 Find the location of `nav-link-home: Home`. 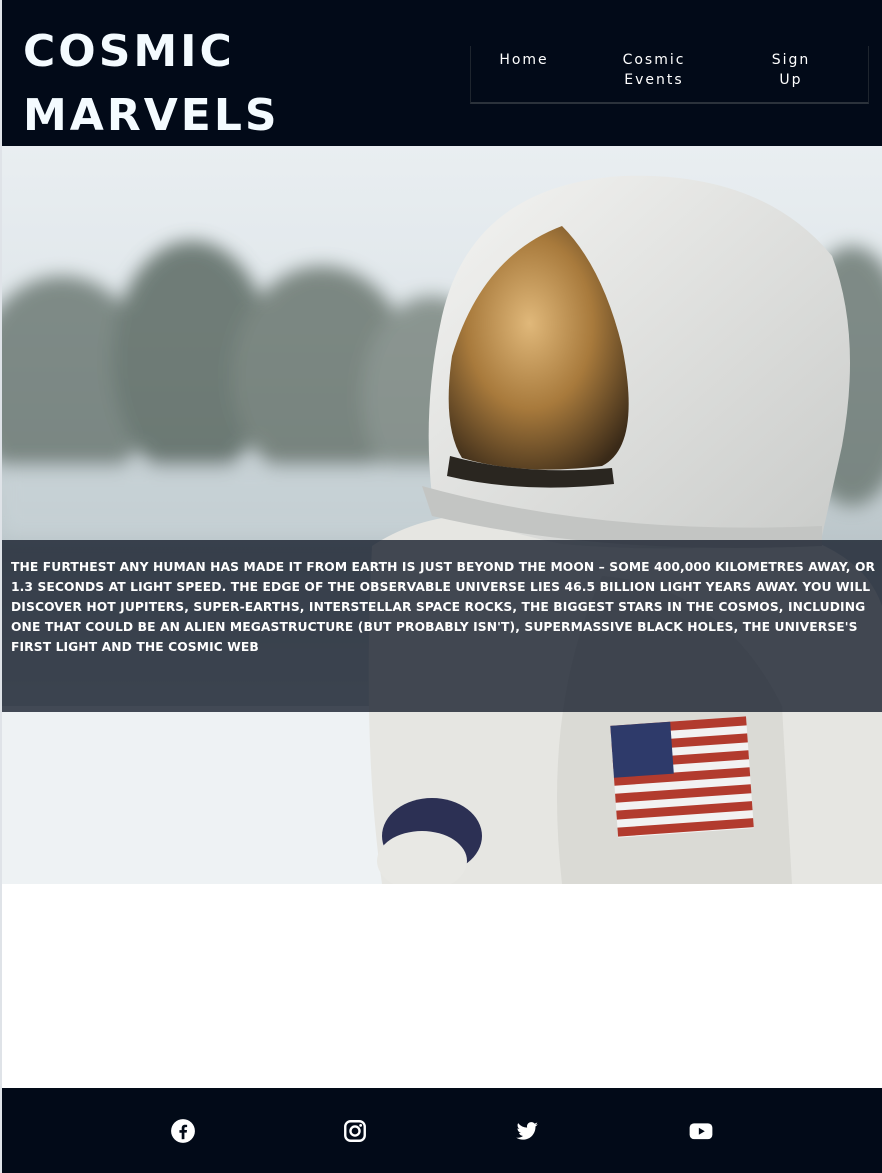

nav-link-home: Home is located at coordinates (524, 60).